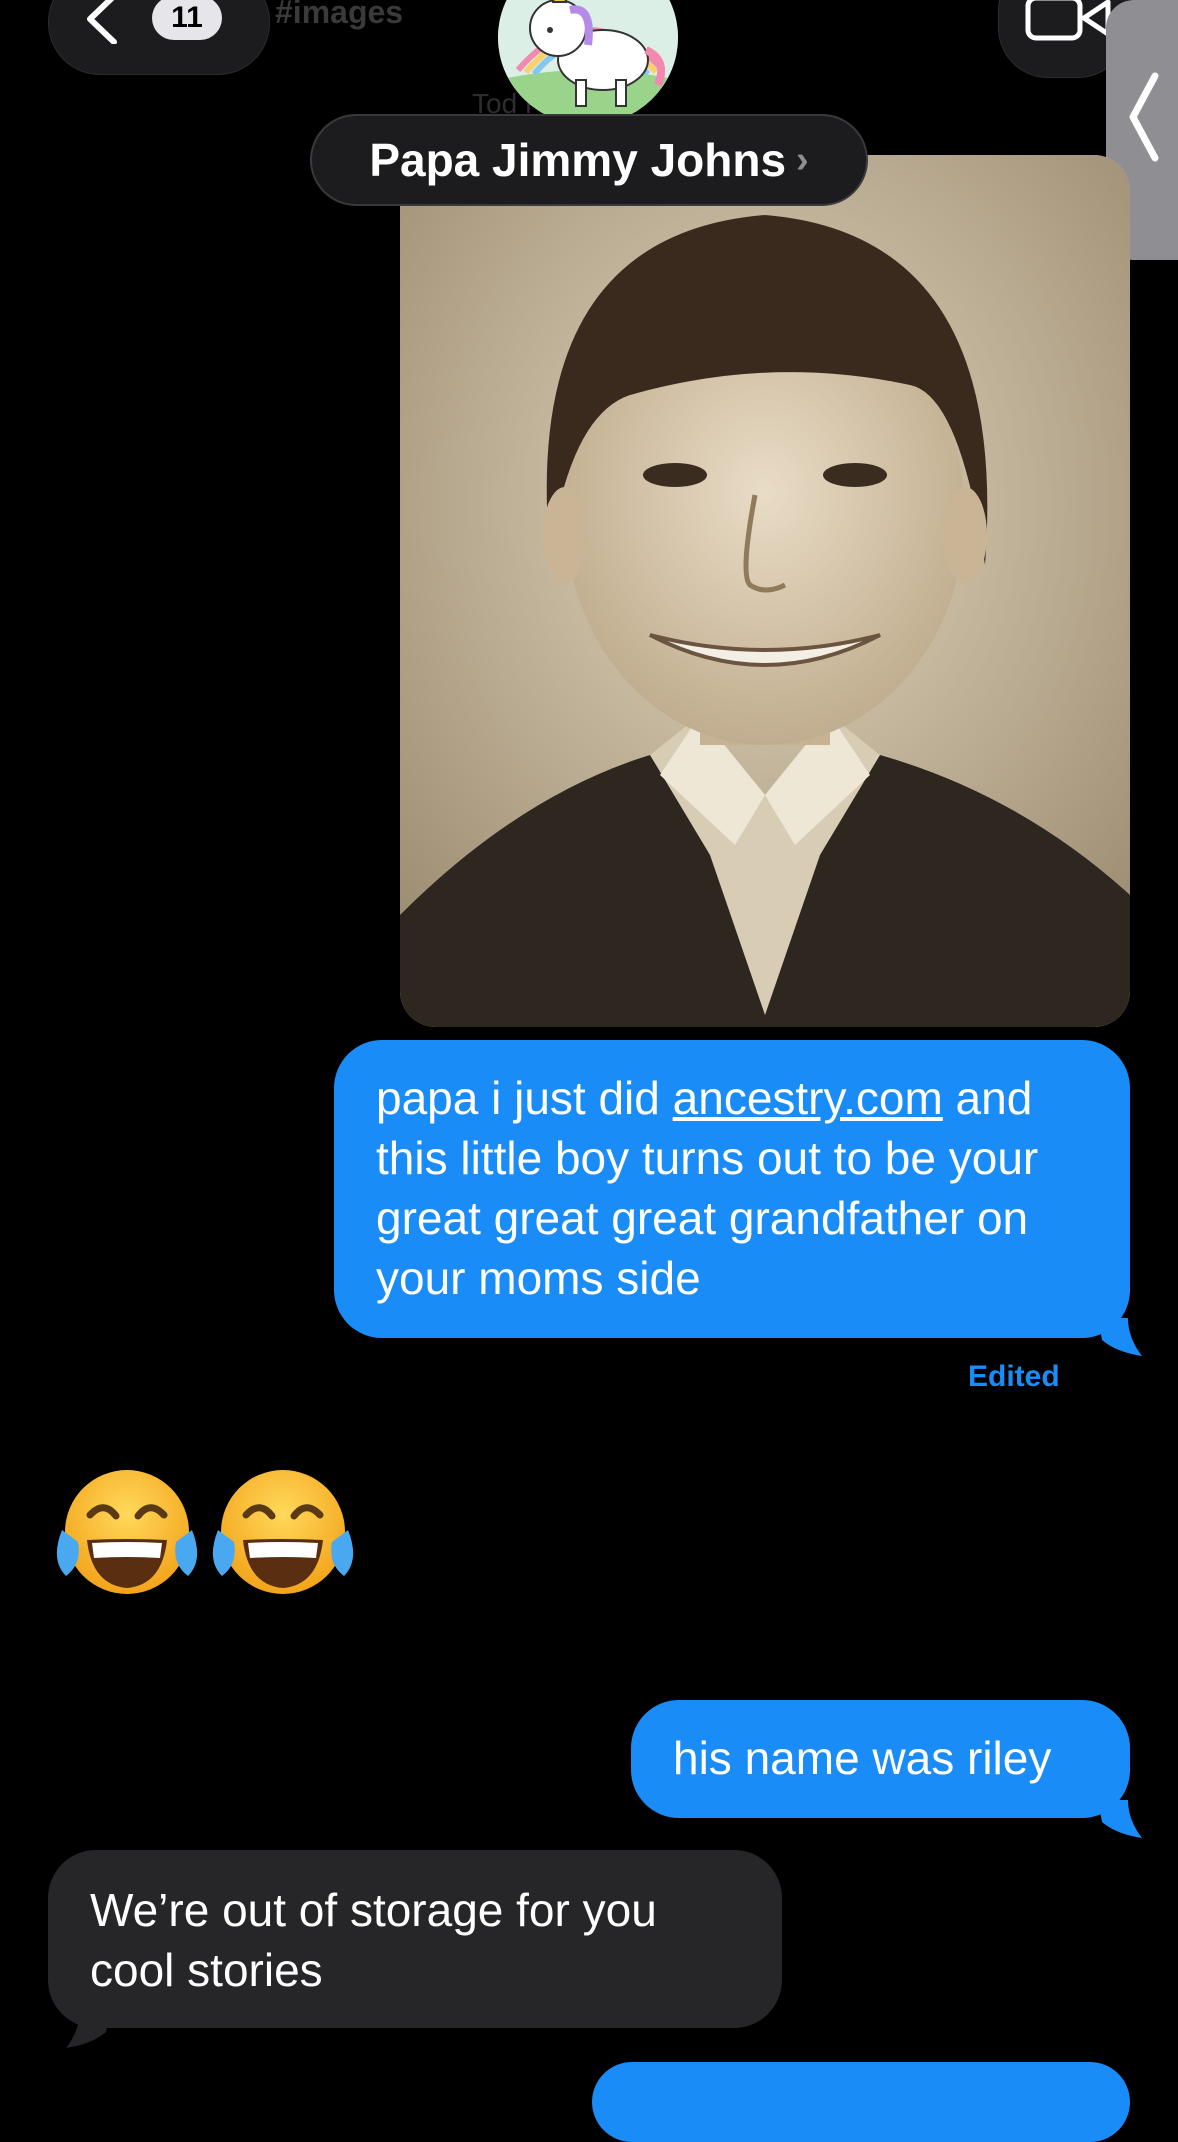  What do you see at coordinates (808, 1098) in the screenshot?
I see `ancestry-link: ancestry.com` at bounding box center [808, 1098].